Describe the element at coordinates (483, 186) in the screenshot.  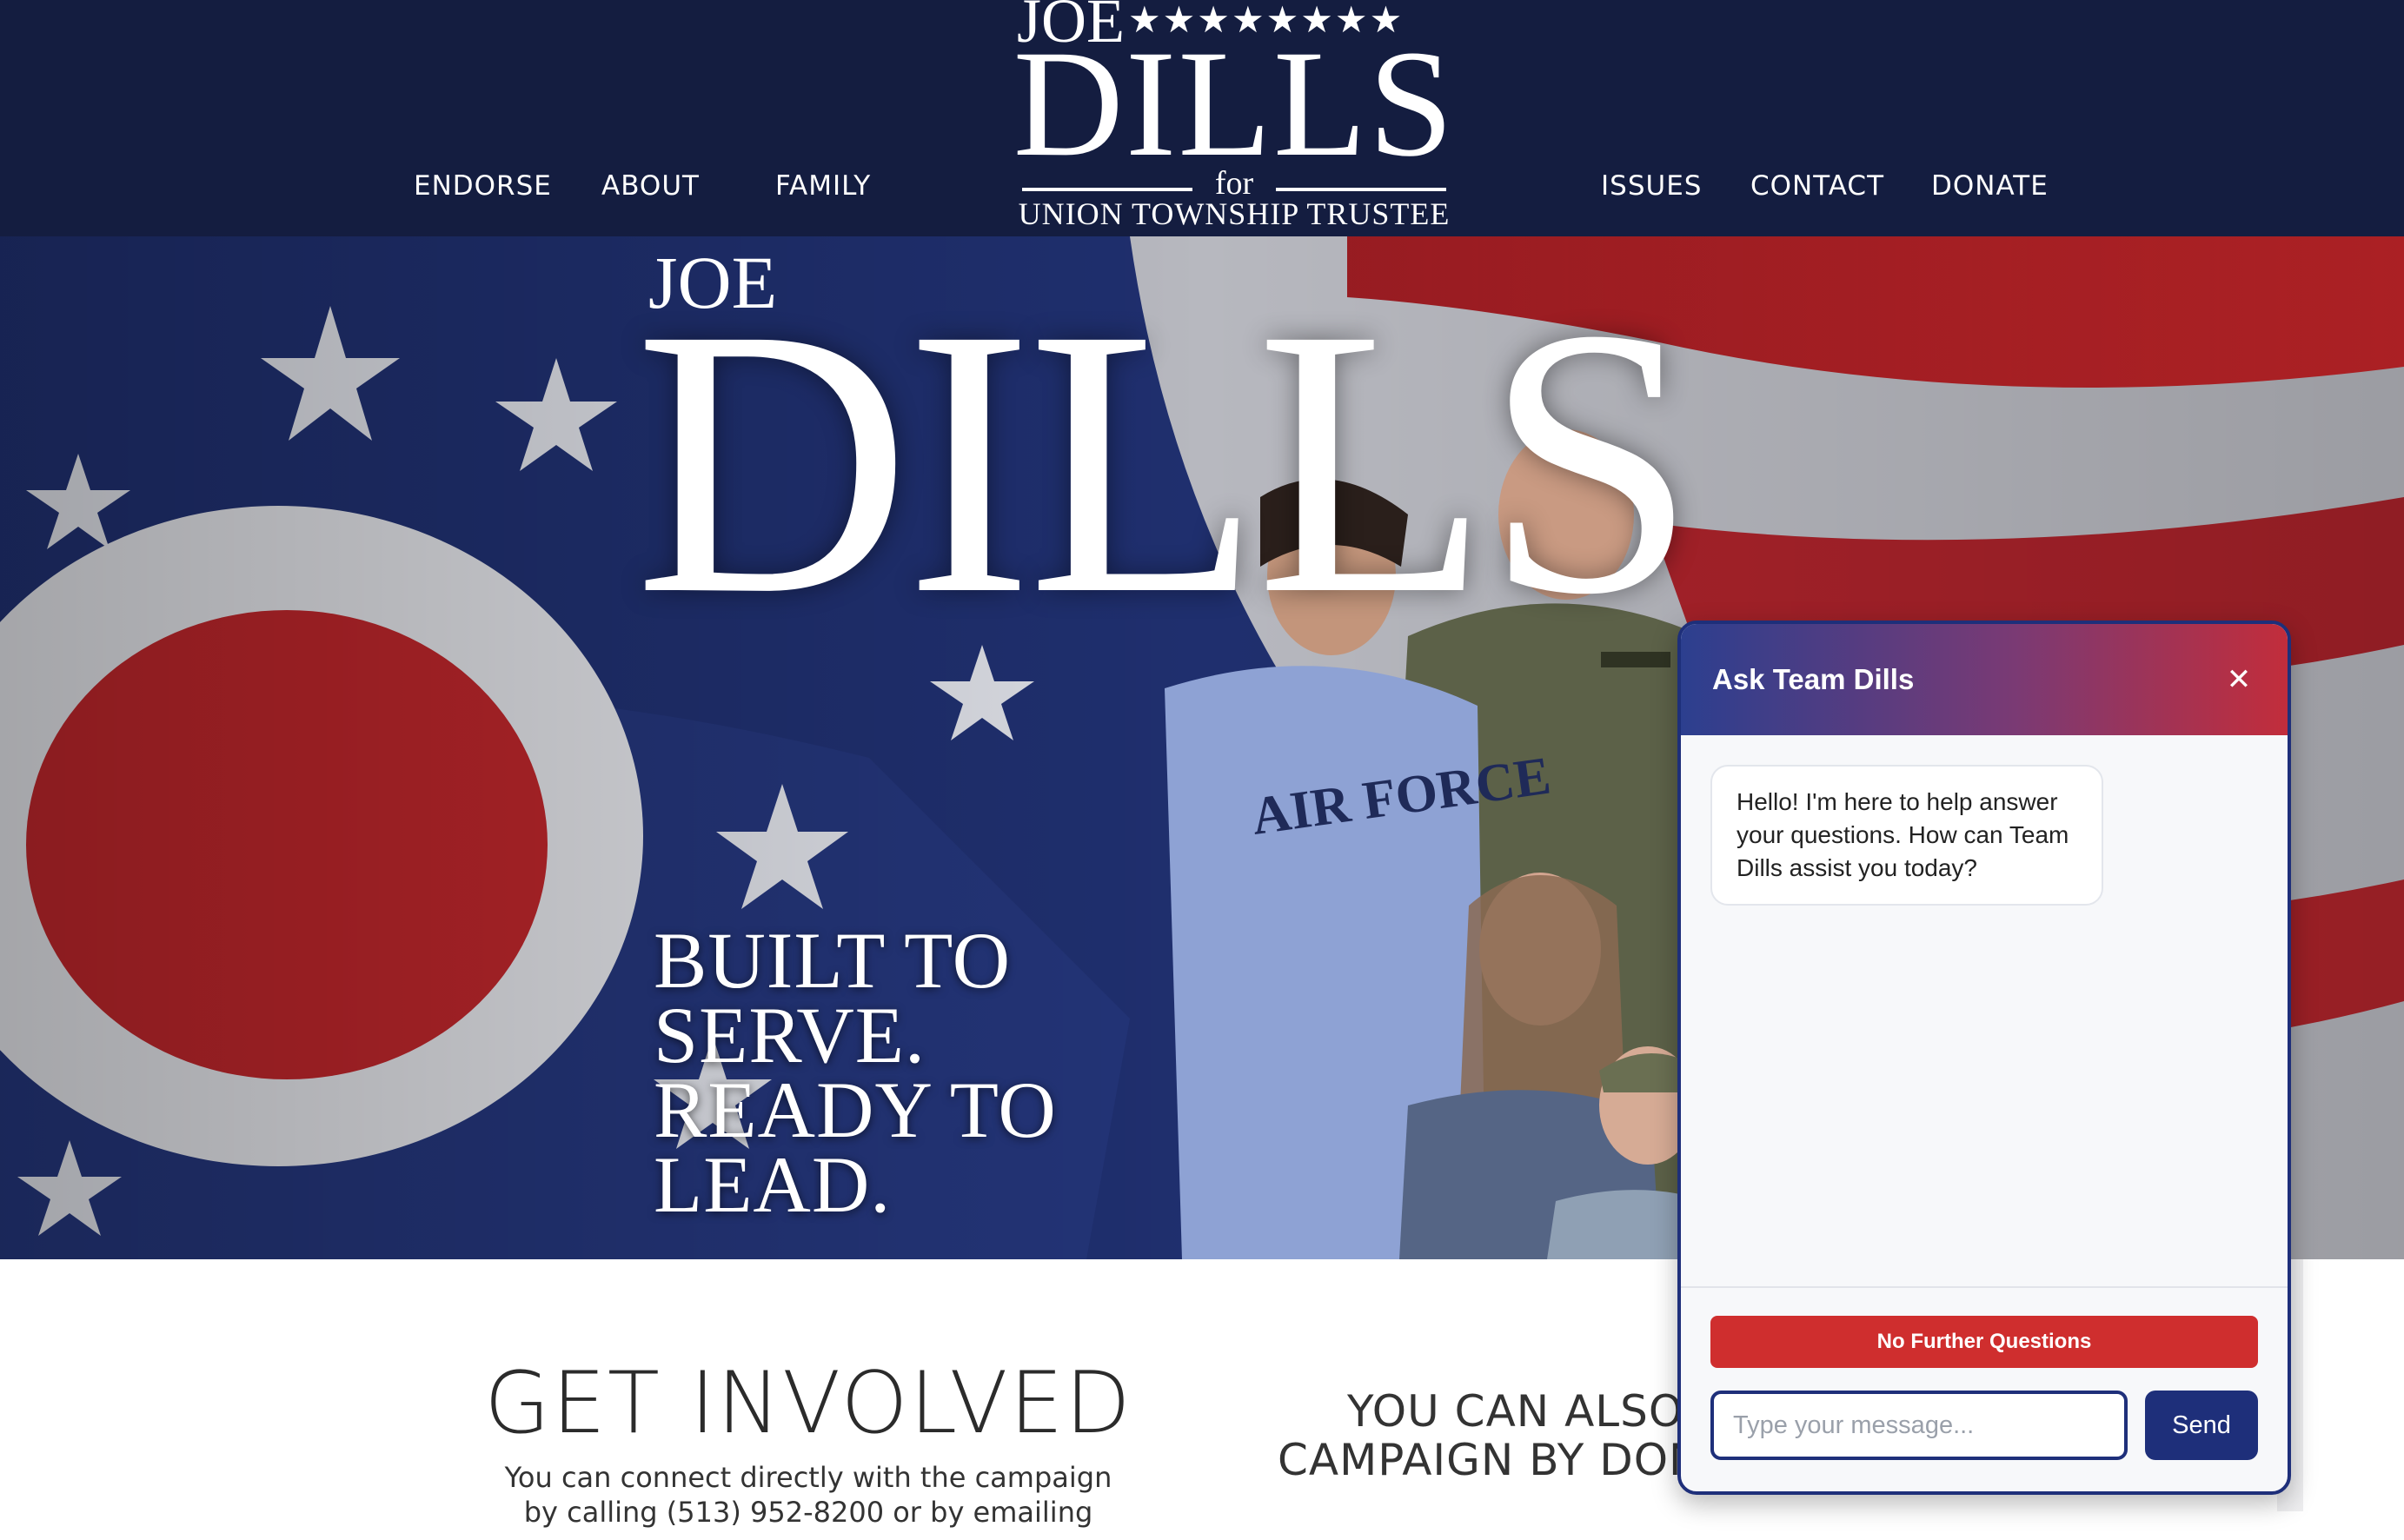
I see `nav-endorse: ENDORSE` at that location.